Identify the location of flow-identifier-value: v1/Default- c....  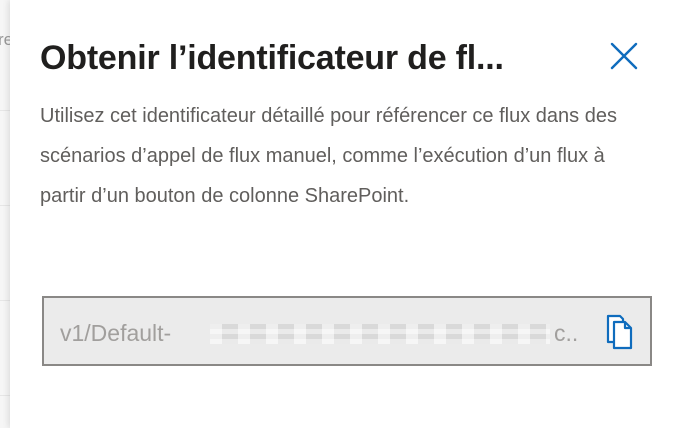
(320, 333).